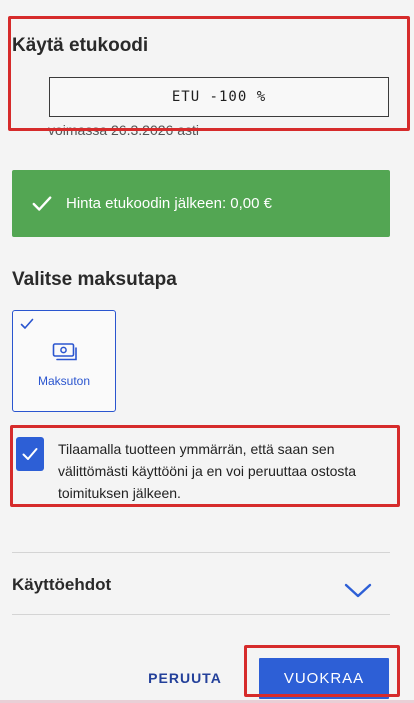 This screenshot has width=414, height=703. Describe the element at coordinates (123, 130) in the screenshot. I see `discount-validity-text: voimassa 26.3.2026 asti` at that location.